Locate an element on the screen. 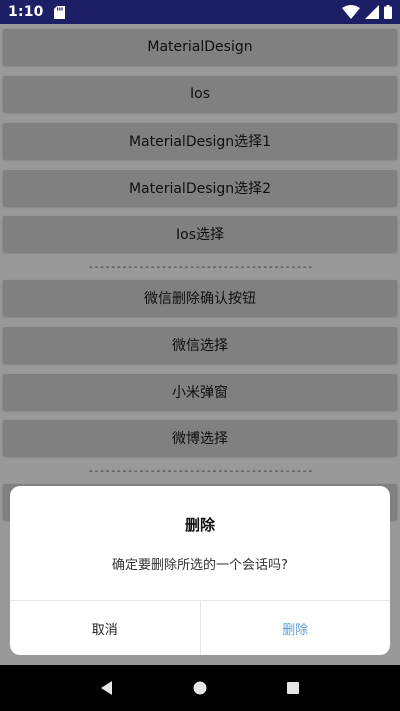 This screenshot has height=711, width=400. recents-icon is located at coordinates (293, 688).